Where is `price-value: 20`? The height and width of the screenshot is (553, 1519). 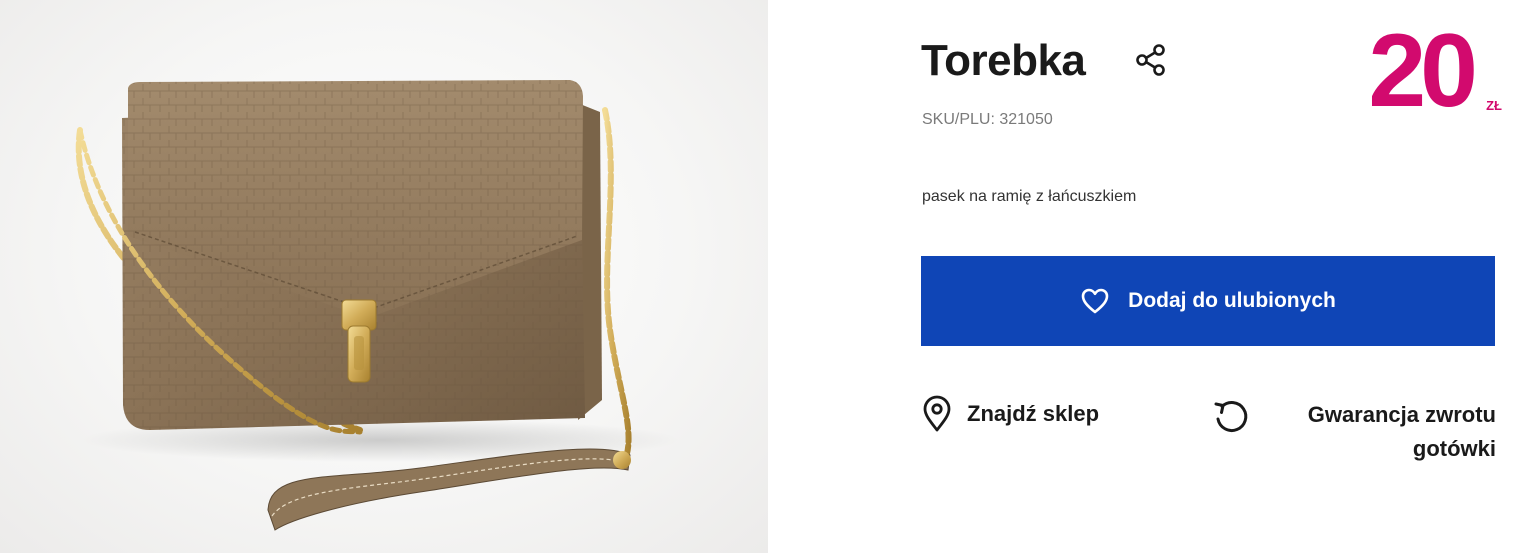
price-value: 20 is located at coordinates (1423, 71).